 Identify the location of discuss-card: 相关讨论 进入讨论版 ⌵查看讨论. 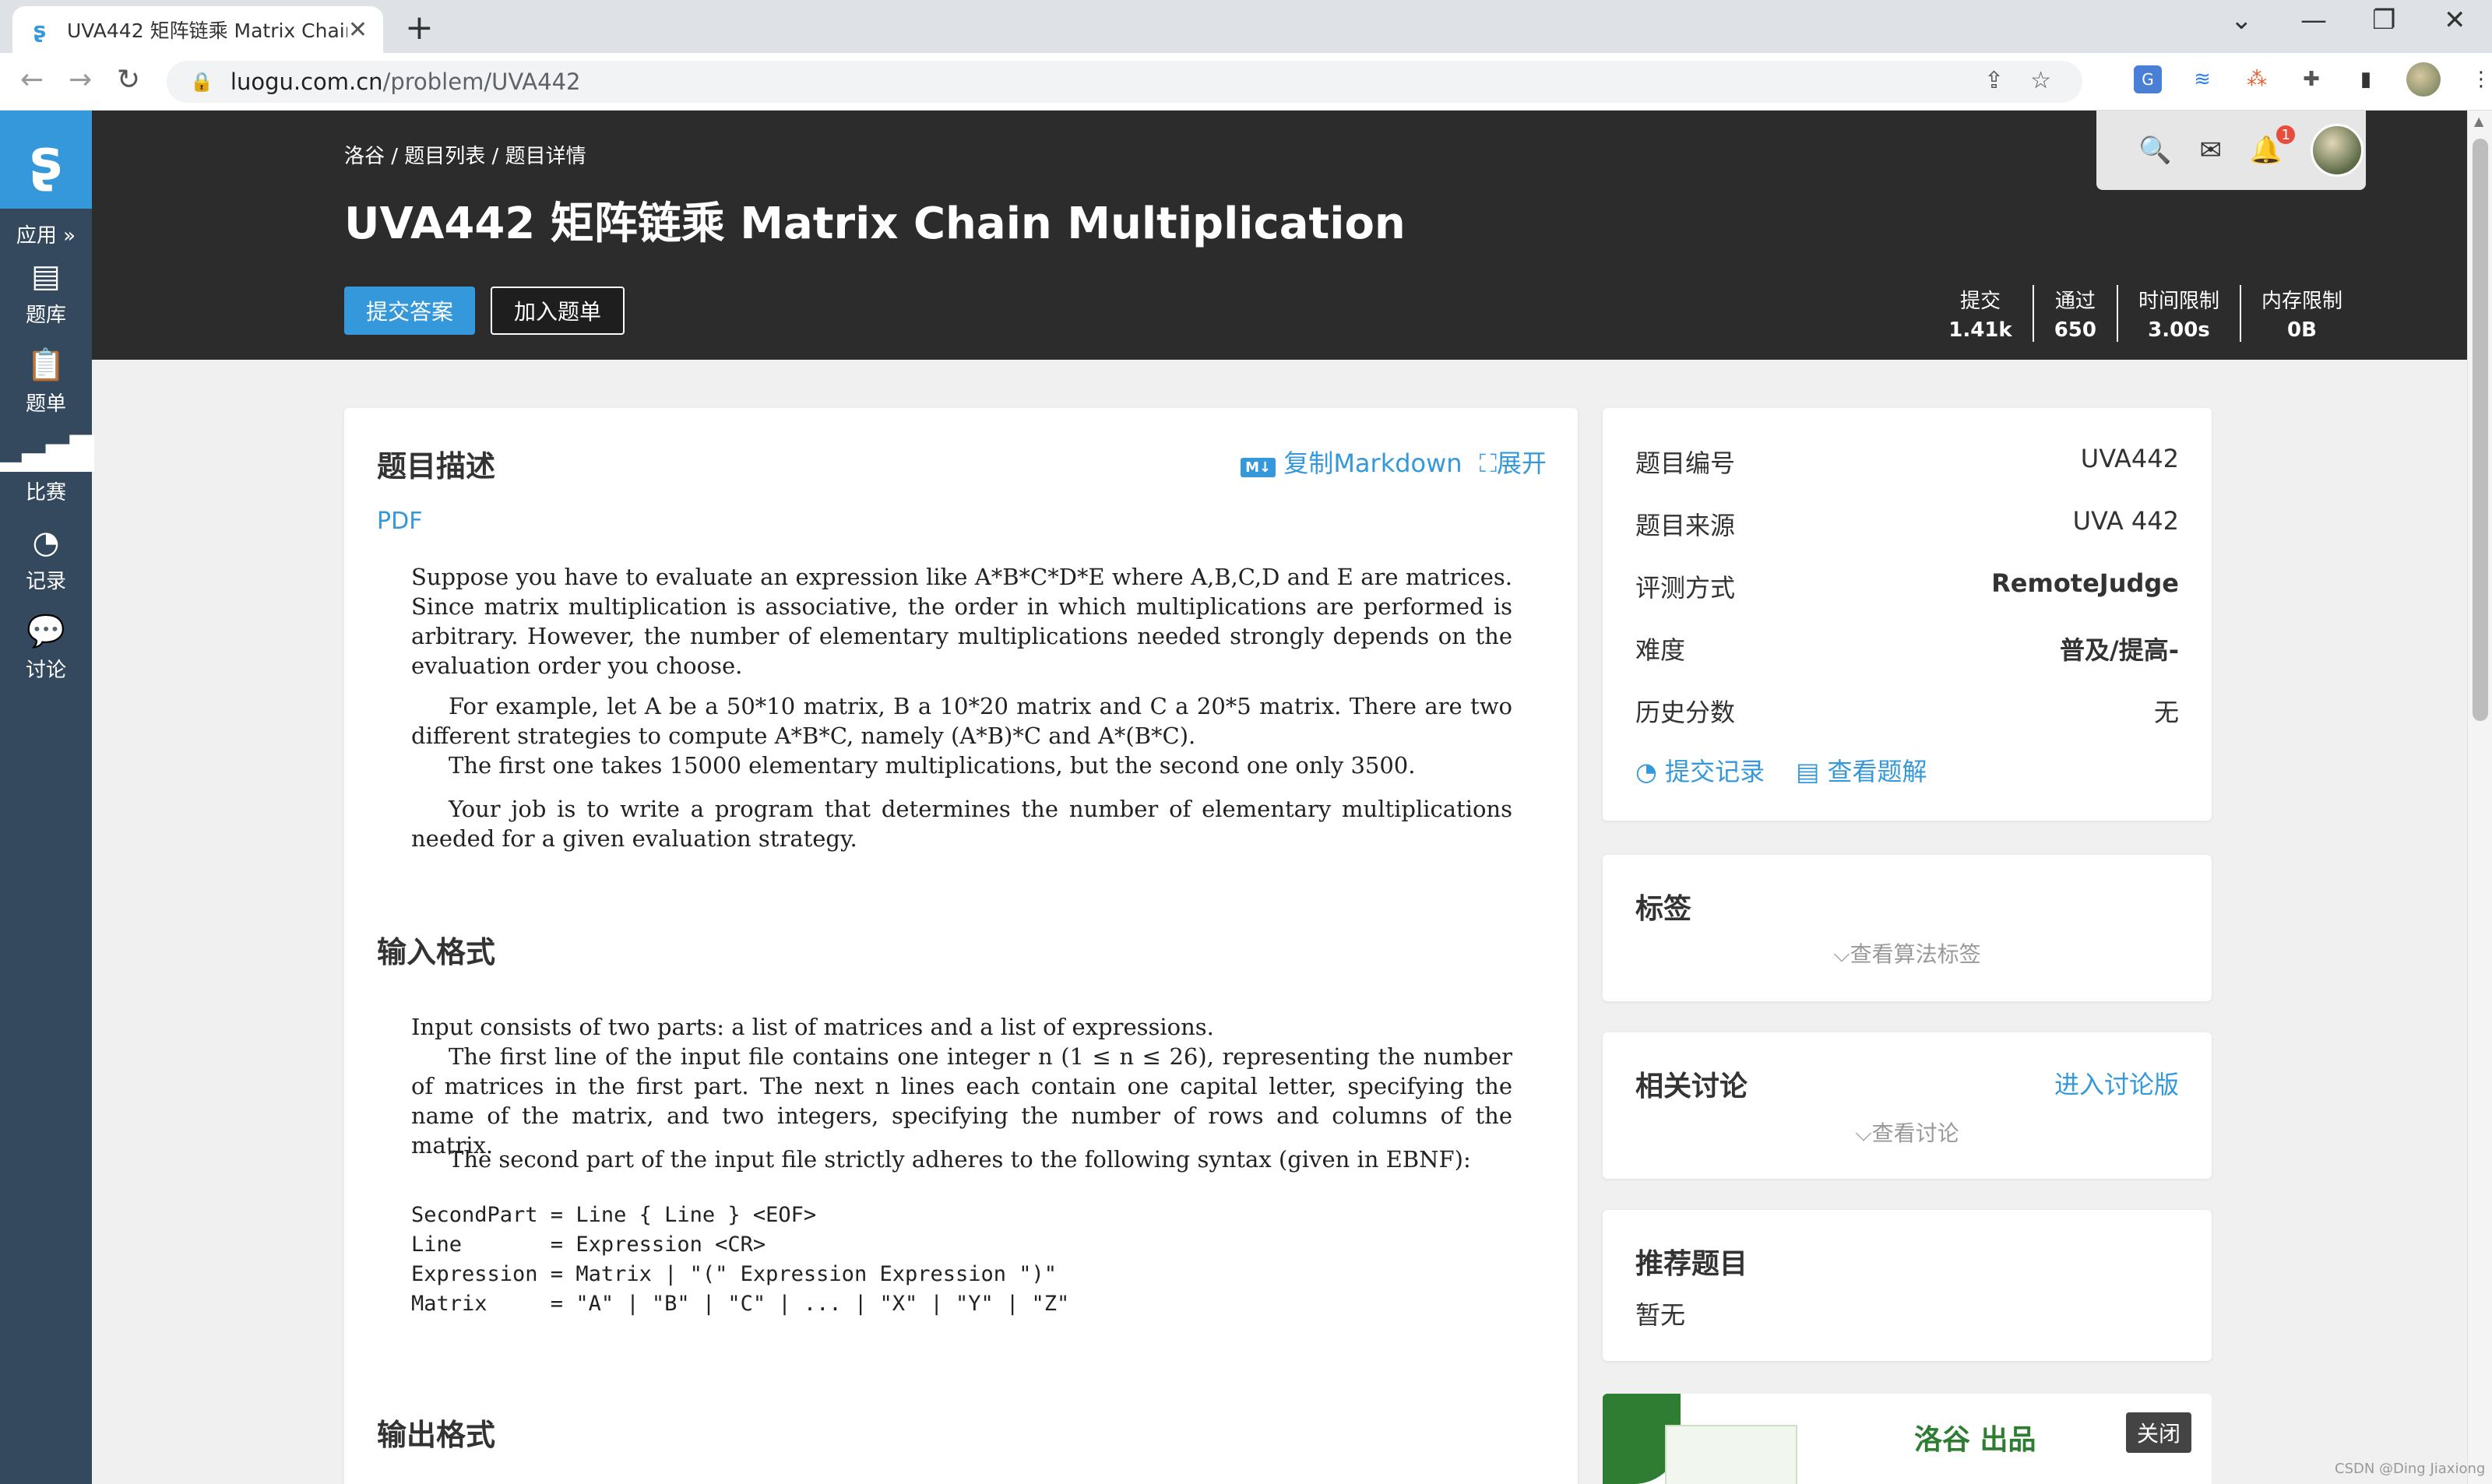
(1907, 1105).